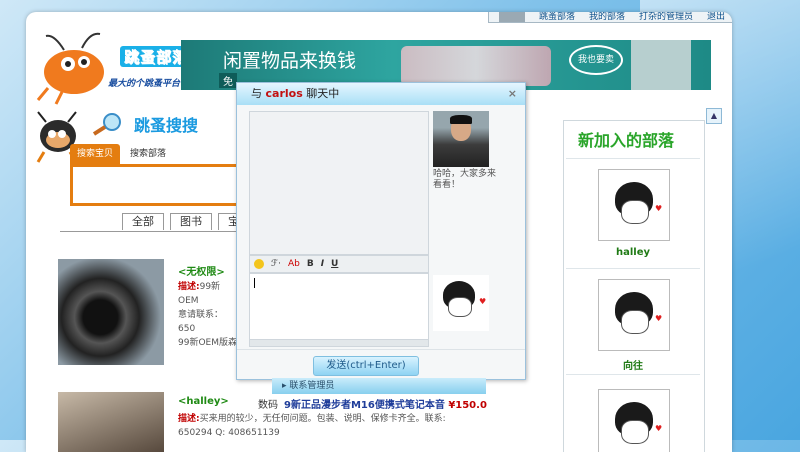  Describe the element at coordinates (208, 308) in the screenshot. I see `item-desc: 描述:99新OEM 意请联系：650` at that location.